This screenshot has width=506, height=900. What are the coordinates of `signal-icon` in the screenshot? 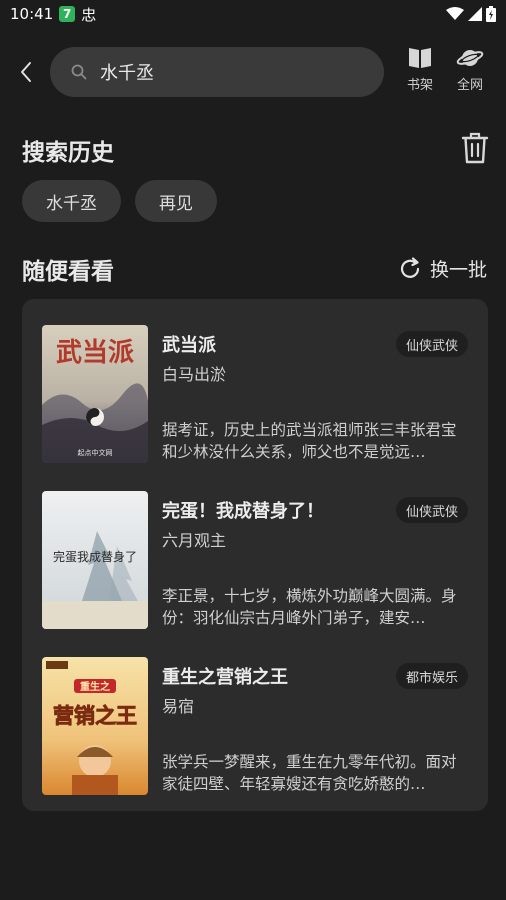 It's located at (475, 14).